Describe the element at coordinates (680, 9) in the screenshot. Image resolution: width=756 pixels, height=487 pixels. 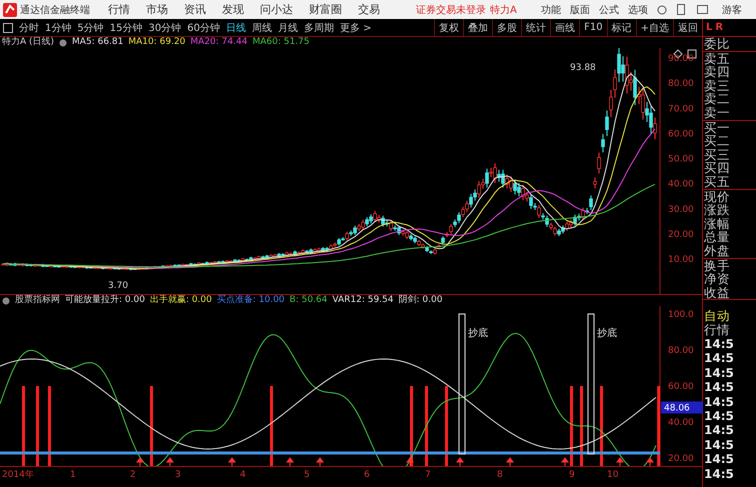
I see `phone-icon` at that location.